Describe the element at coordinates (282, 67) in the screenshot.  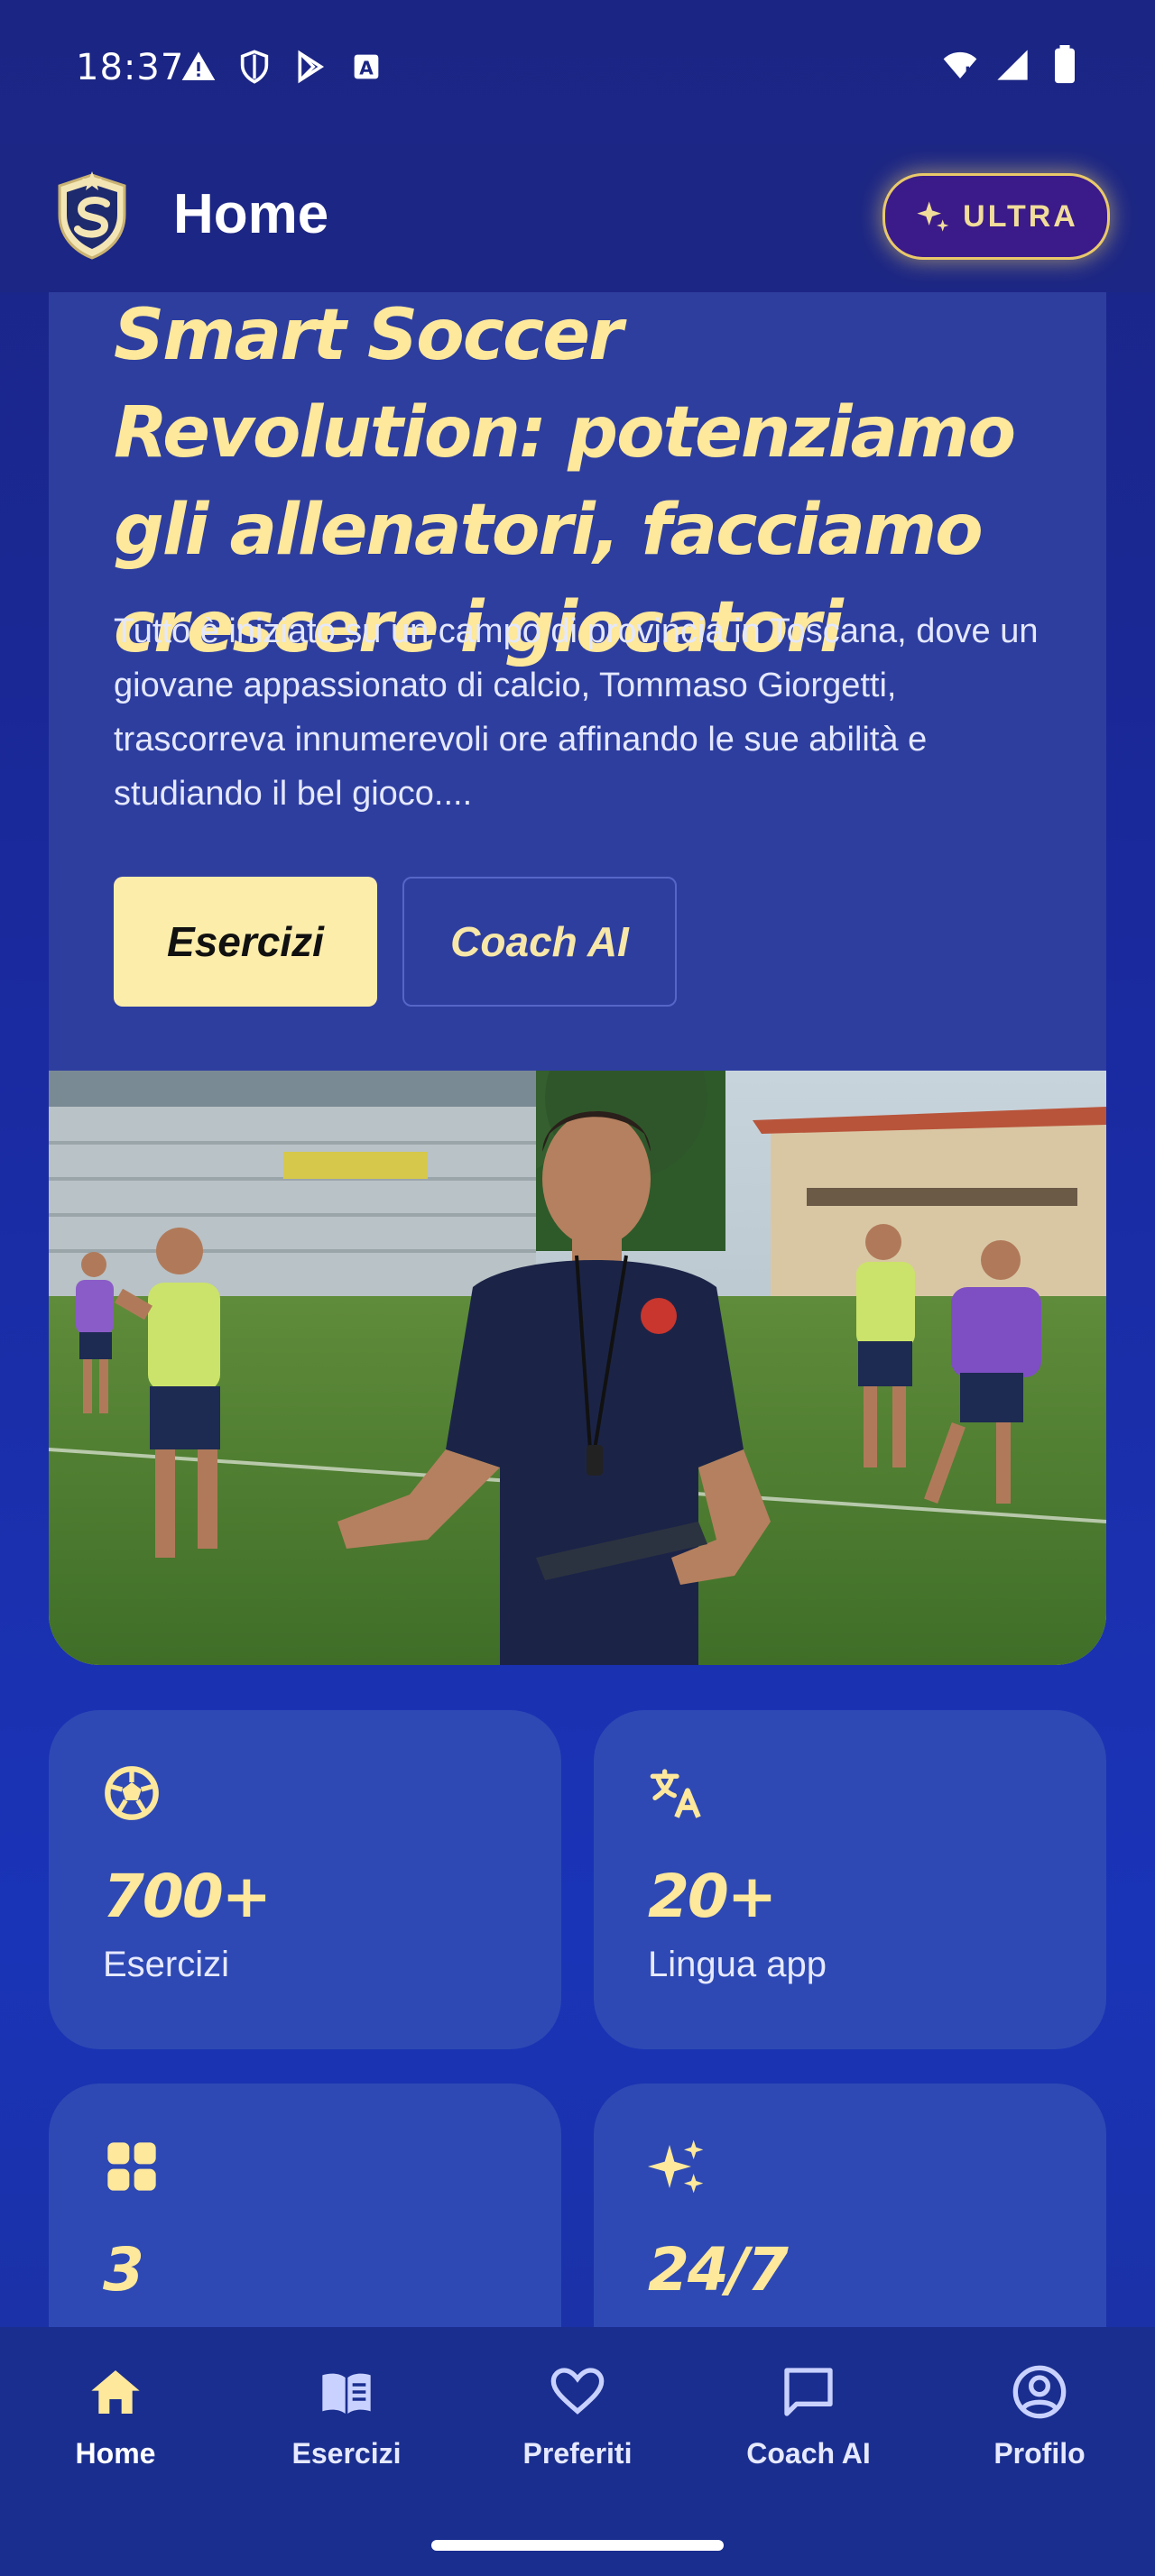
I see `status-icons-left: A` at that location.